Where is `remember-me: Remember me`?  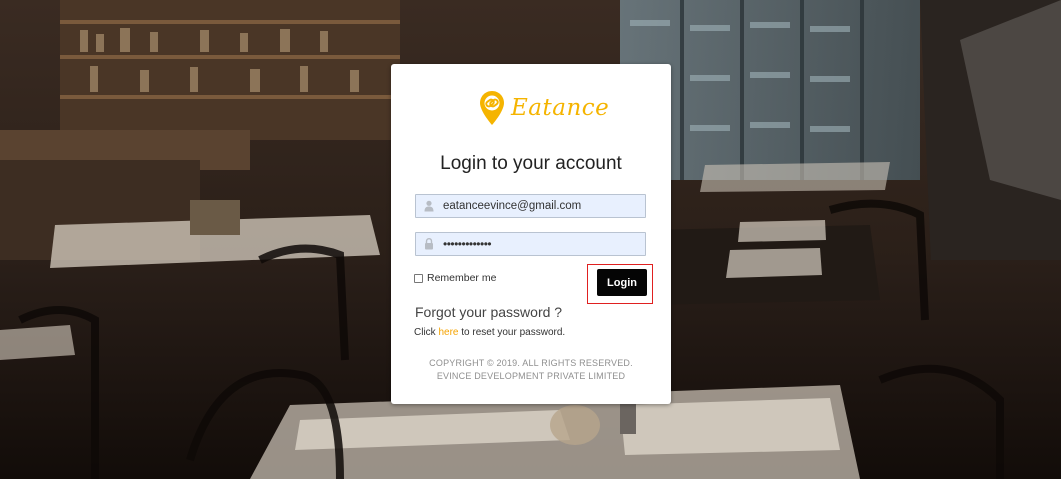
remember-me: Remember me is located at coordinates (455, 278).